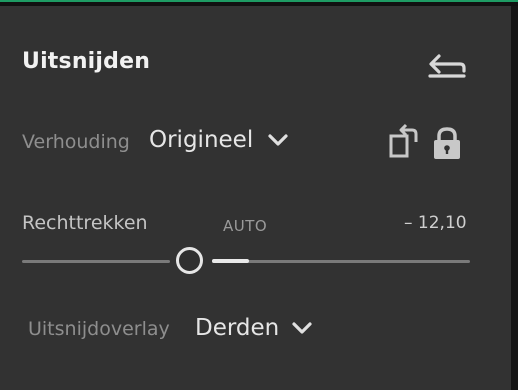  Describe the element at coordinates (201, 140) in the screenshot. I see `aspect-value: Origineel` at that location.